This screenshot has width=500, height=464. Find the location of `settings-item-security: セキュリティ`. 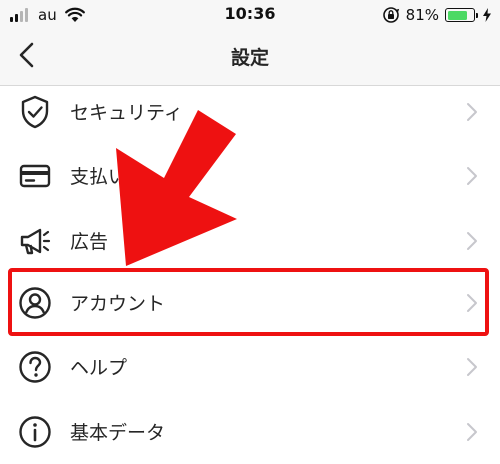

settings-item-security: セキュリティ is located at coordinates (250, 112).